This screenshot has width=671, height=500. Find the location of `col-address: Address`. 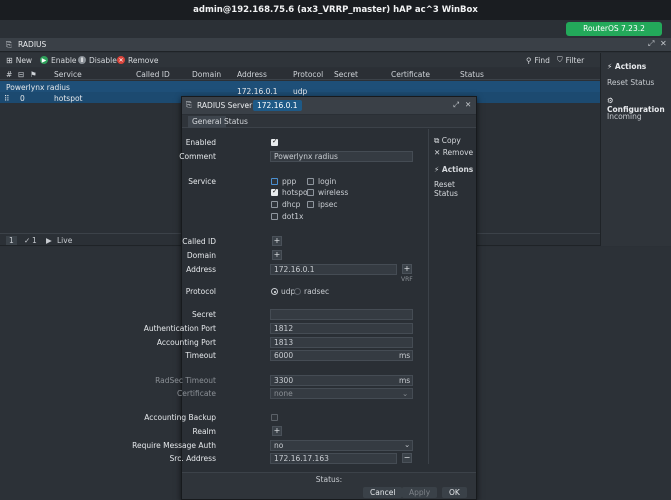

col-address: Address is located at coordinates (252, 74).